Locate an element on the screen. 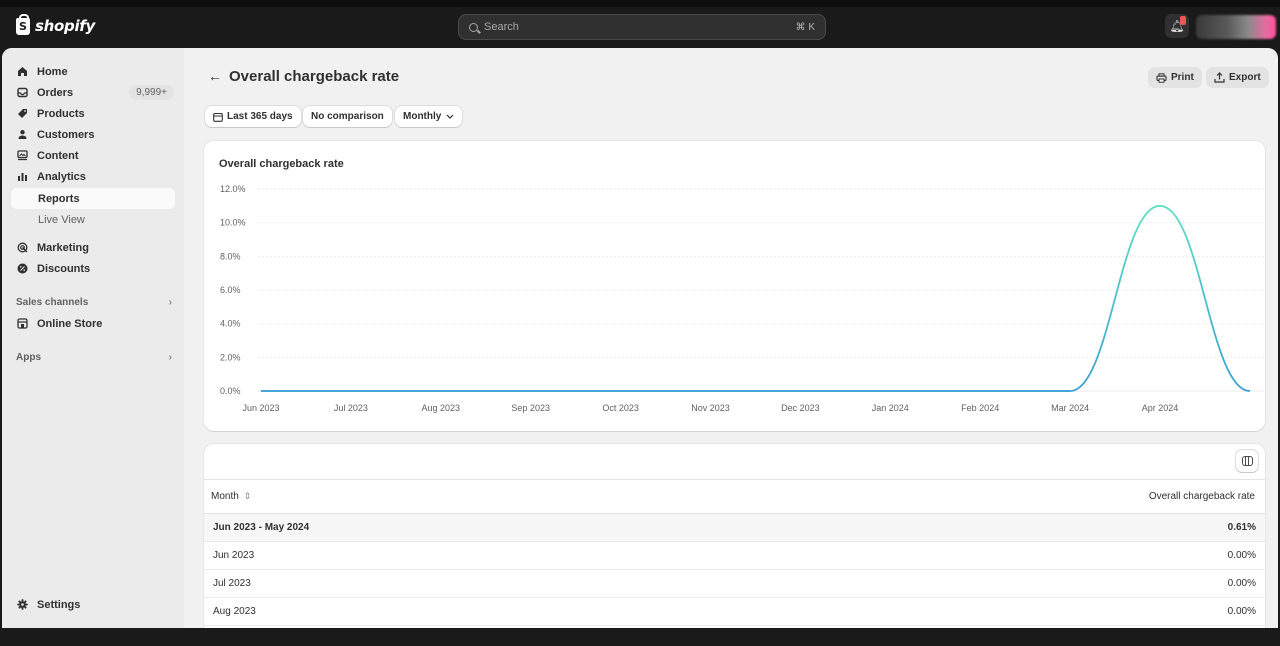 Image resolution: width=1280 pixels, height=646 pixels. month-cell: Jun 2023 is located at coordinates (234, 555).